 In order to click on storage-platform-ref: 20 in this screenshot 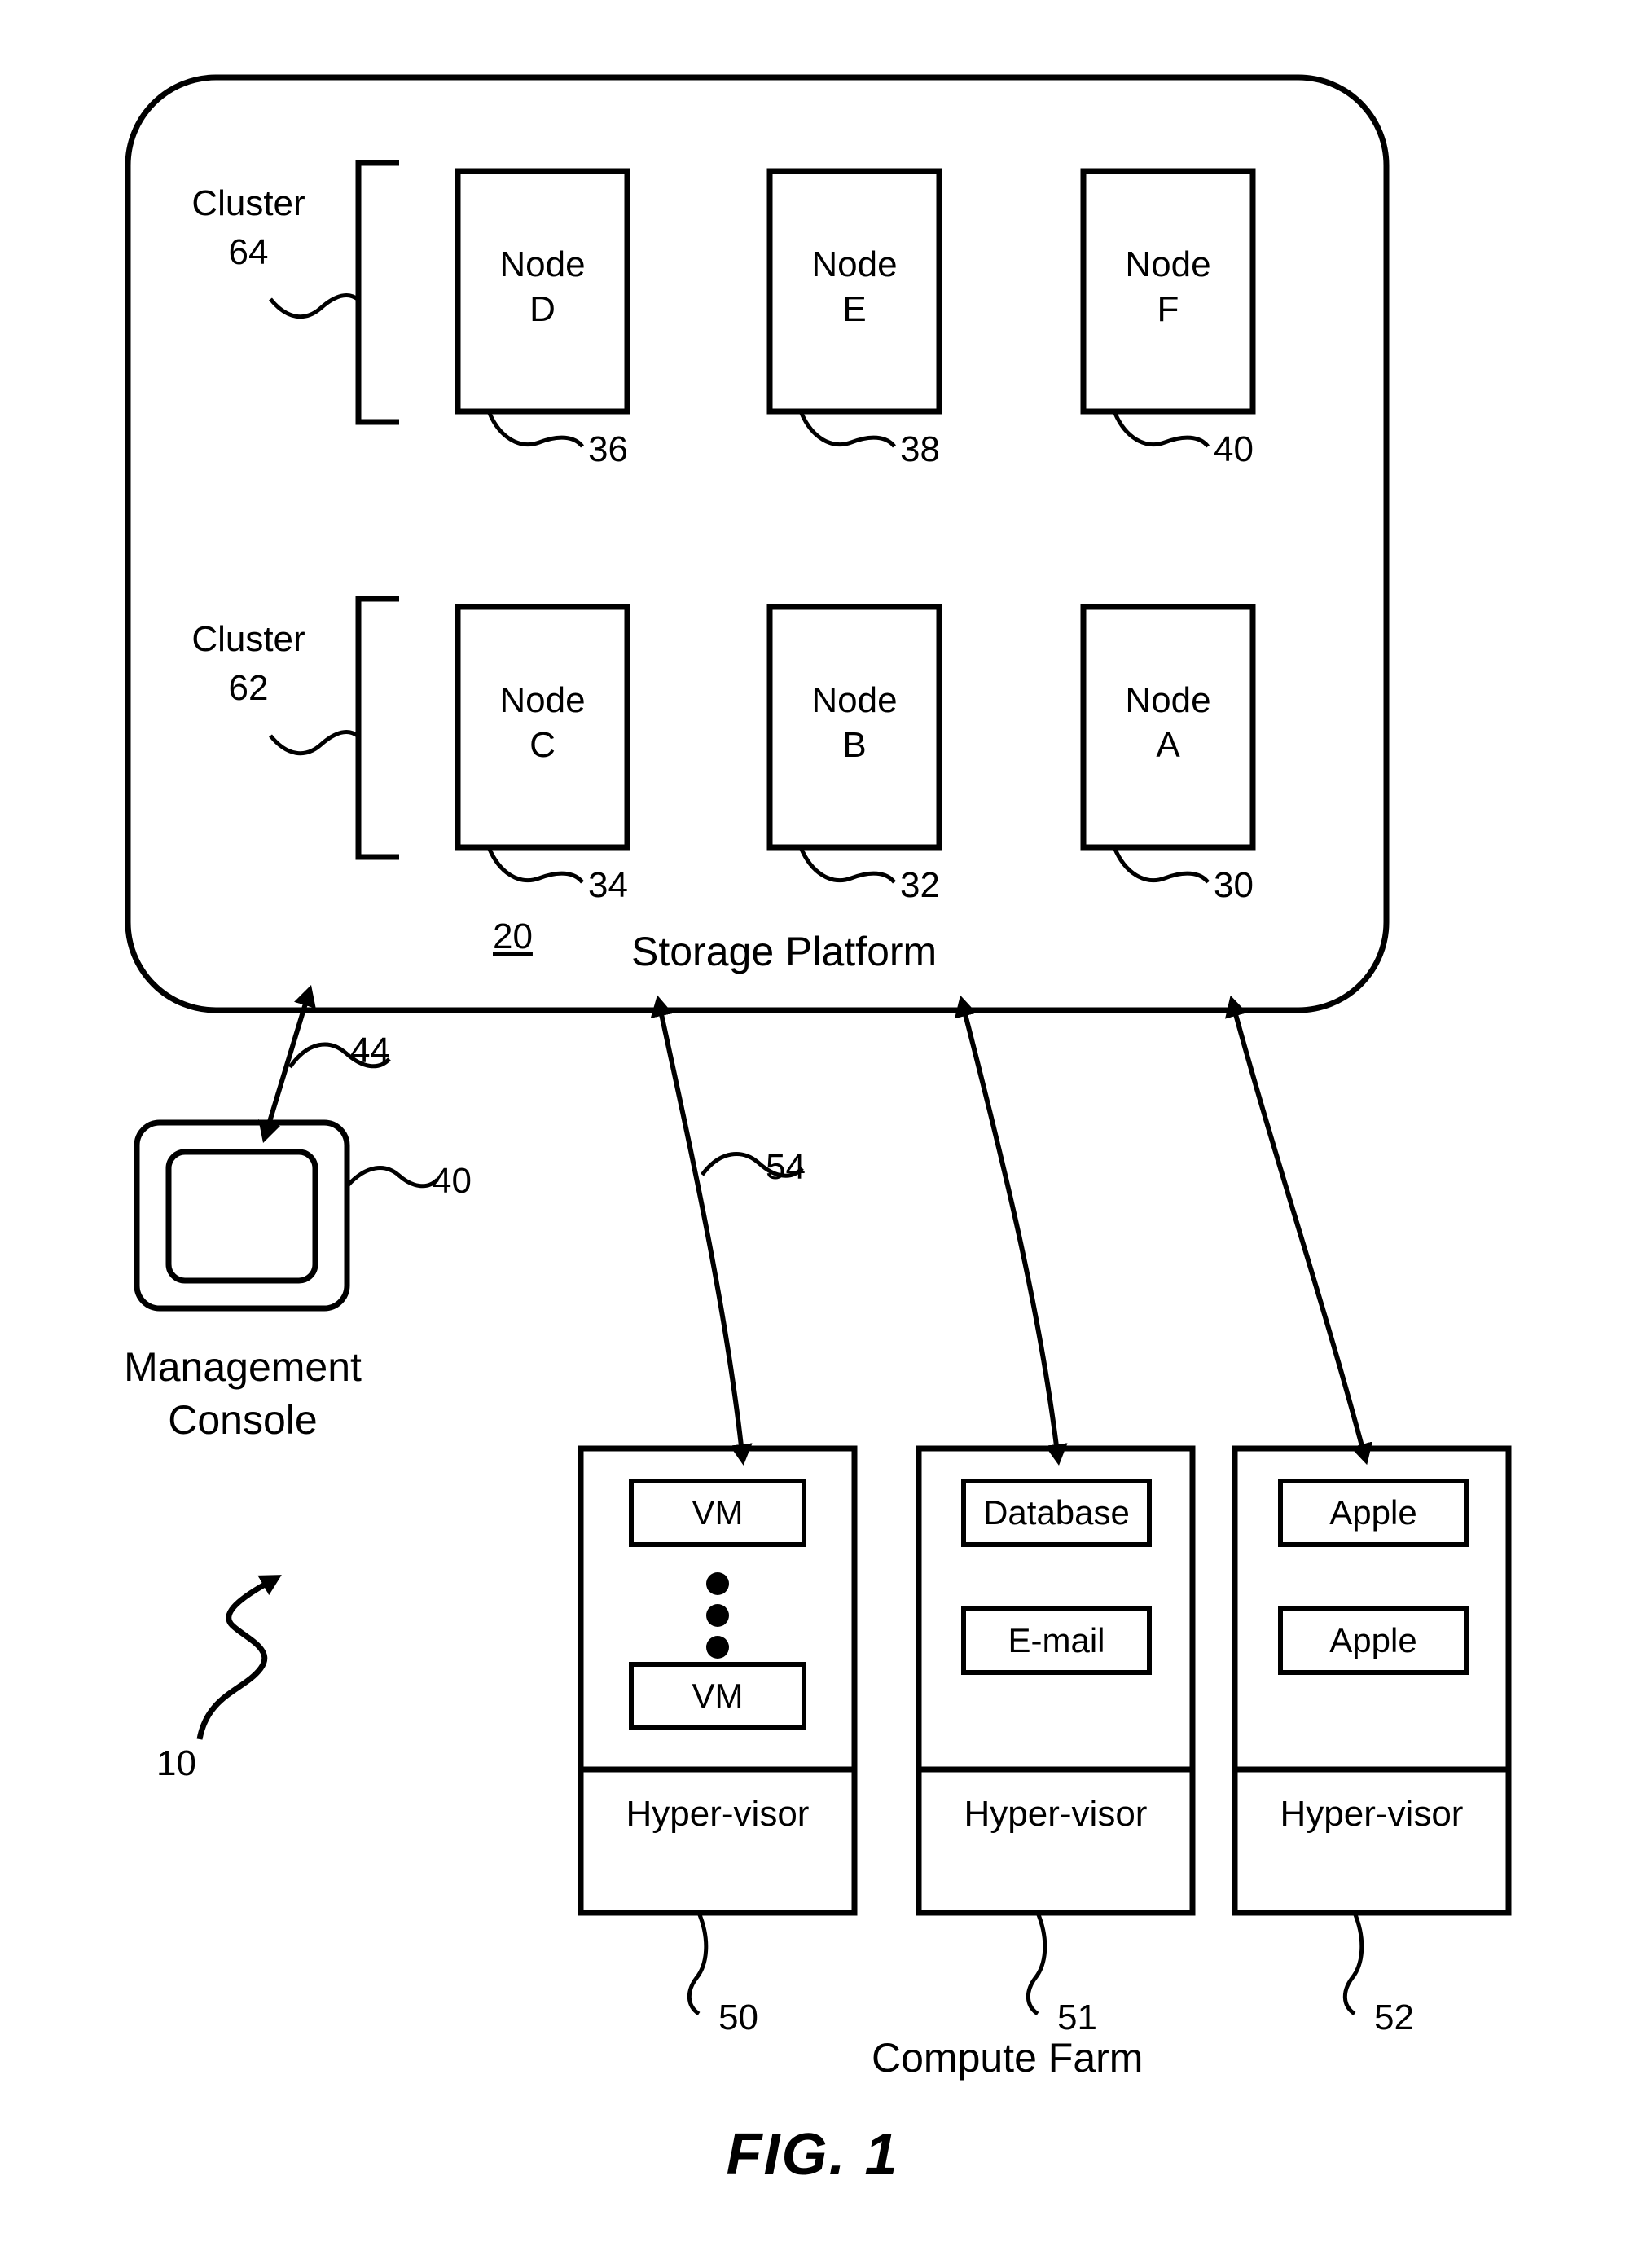, I will do `click(513, 936)`.